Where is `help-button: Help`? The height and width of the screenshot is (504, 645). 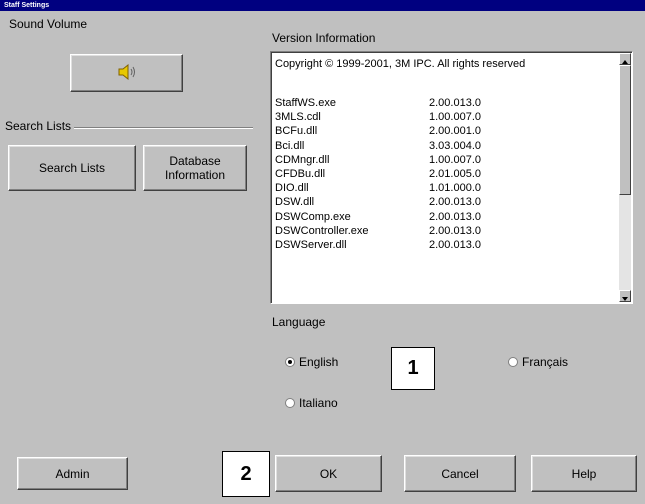 help-button: Help is located at coordinates (584, 473).